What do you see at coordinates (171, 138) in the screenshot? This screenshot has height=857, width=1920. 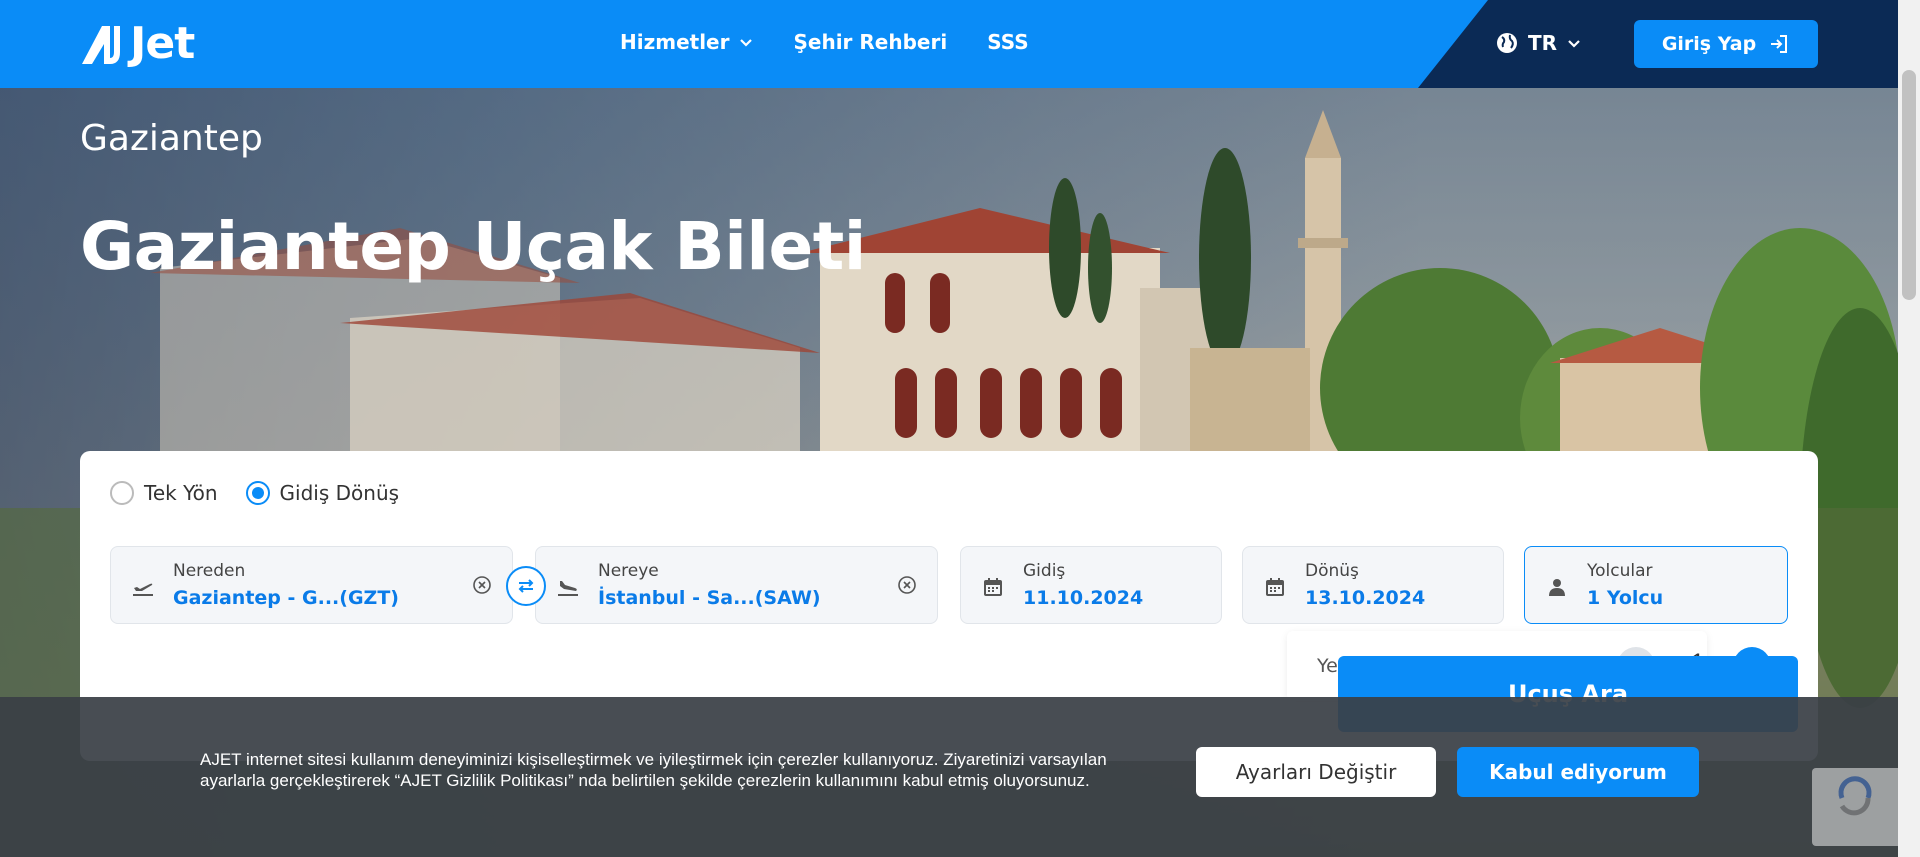 I see `breadcrumb: Gaziantep` at bounding box center [171, 138].